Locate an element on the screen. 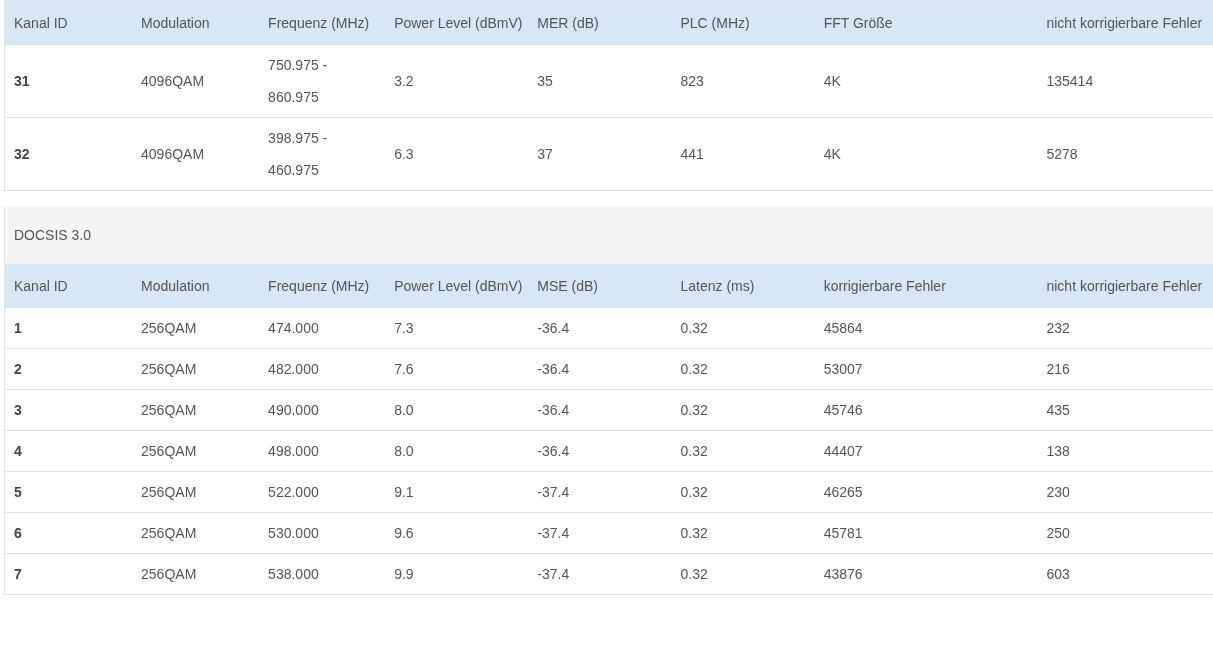 The image size is (1213, 669). table-cell-text: 135414 is located at coordinates (1070, 81).